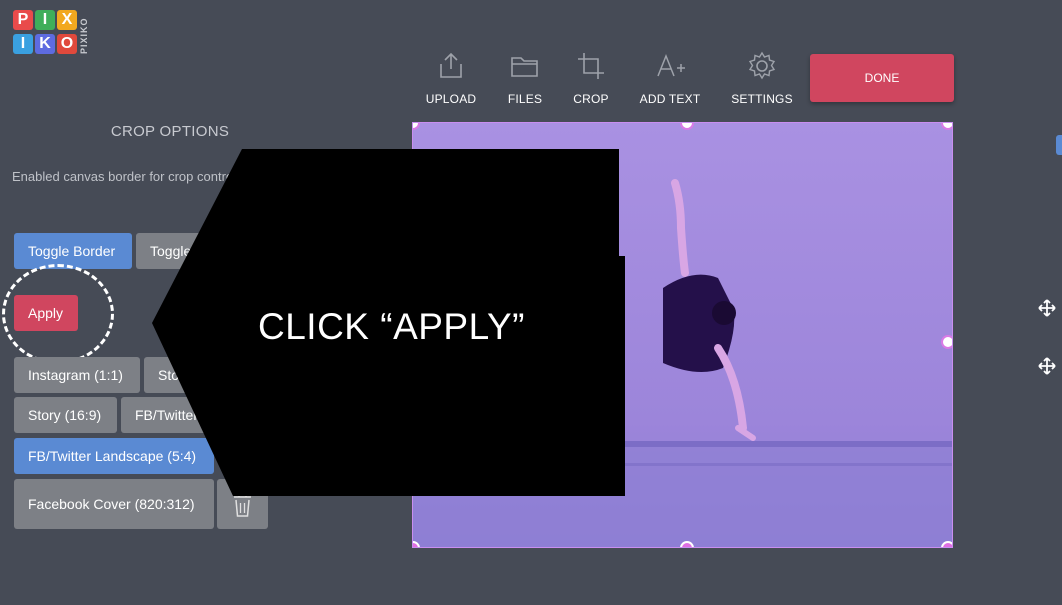 This screenshot has width=1062, height=605. What do you see at coordinates (170, 131) in the screenshot?
I see `crop-options-title: CROP OPTIONS` at bounding box center [170, 131].